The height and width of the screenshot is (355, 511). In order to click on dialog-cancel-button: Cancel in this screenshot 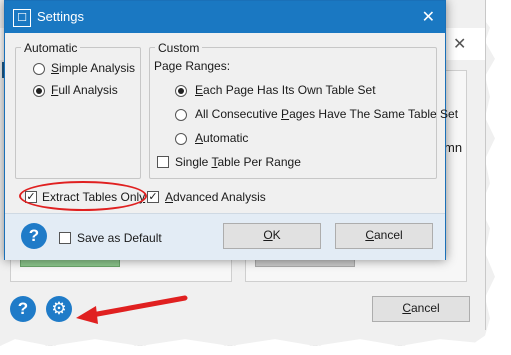, I will do `click(384, 236)`.